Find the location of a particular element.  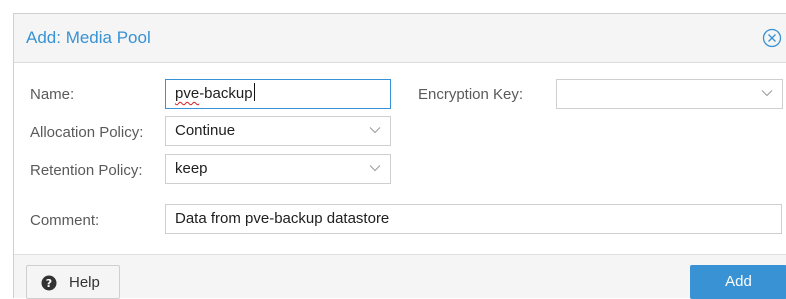

dialog-footer: ? Help Add is located at coordinates (400, 276).